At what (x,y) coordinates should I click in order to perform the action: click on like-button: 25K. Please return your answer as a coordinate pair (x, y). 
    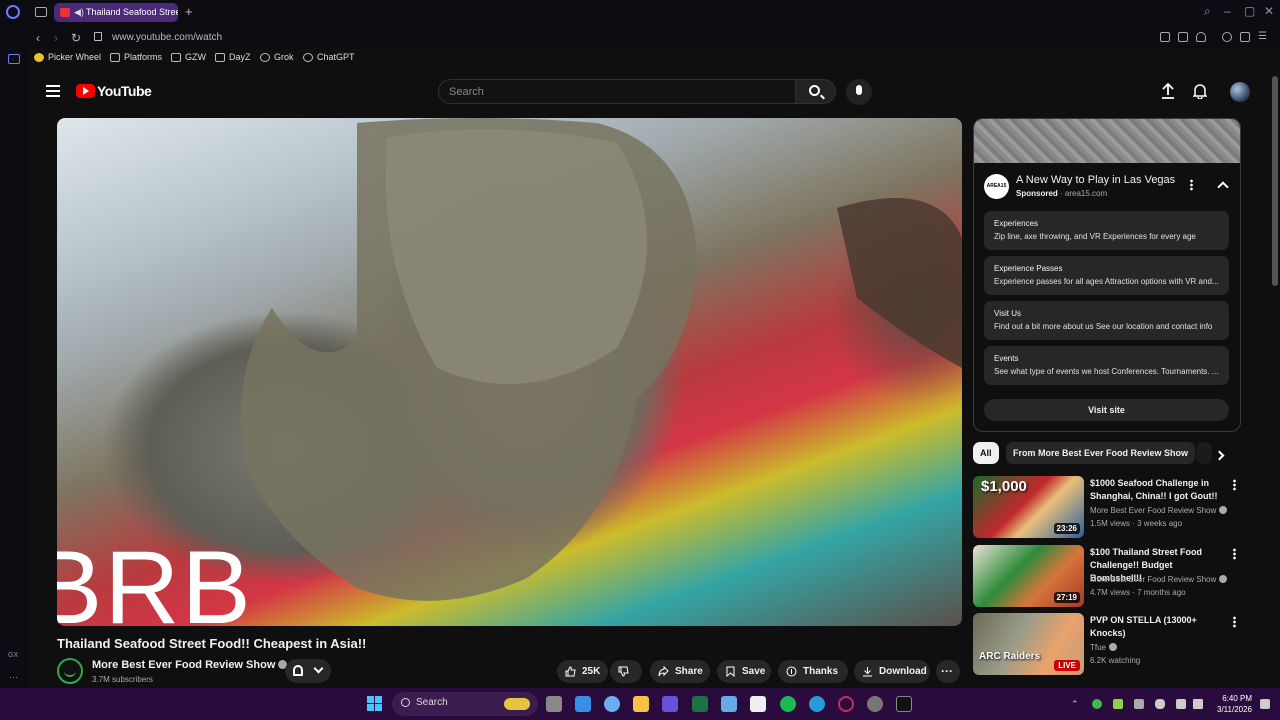
    Looking at the image, I should click on (582, 671).